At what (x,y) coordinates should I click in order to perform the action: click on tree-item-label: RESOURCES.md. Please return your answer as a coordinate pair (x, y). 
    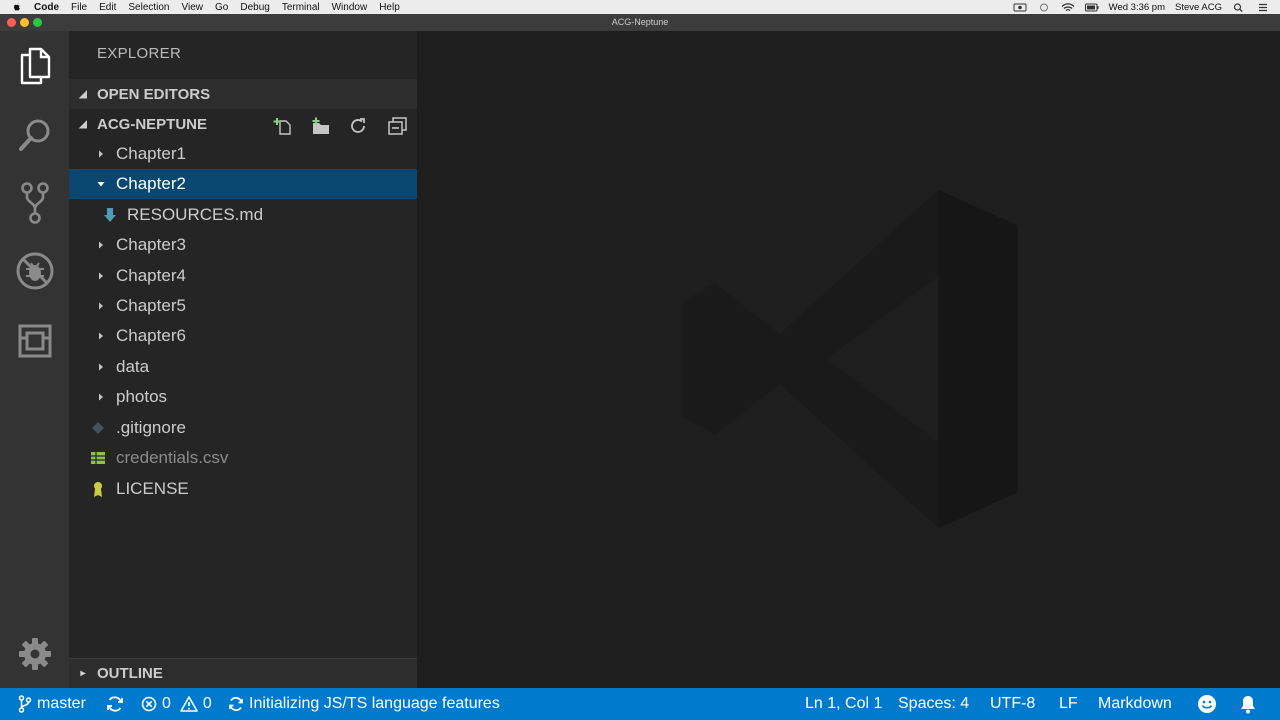
    Looking at the image, I should click on (195, 214).